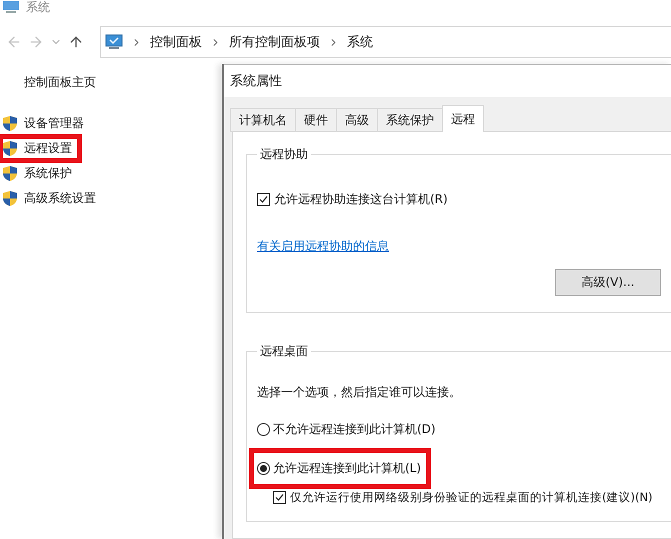 This screenshot has width=671, height=539. What do you see at coordinates (46, 123) in the screenshot?
I see `sidebar-item: 设备管理器` at bounding box center [46, 123].